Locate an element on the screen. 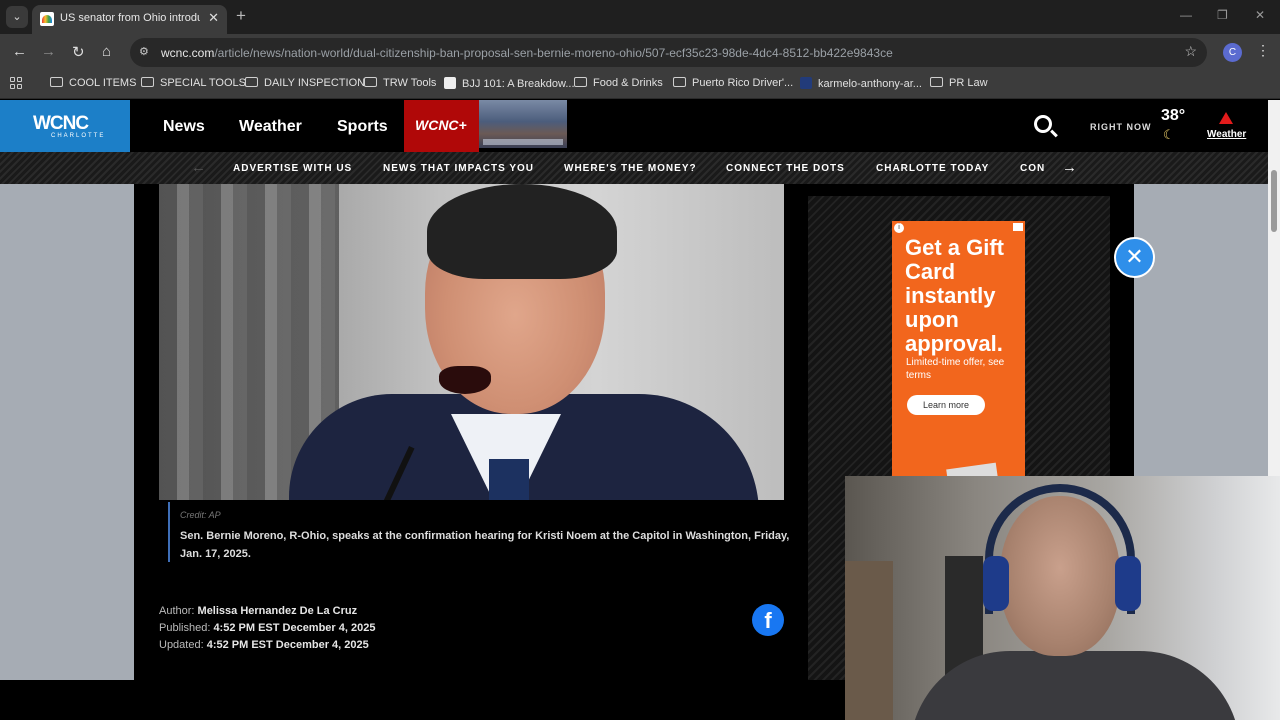 The image size is (1280, 720). bookmark-item: SPECIAL TOOLS is located at coordinates (193, 83).